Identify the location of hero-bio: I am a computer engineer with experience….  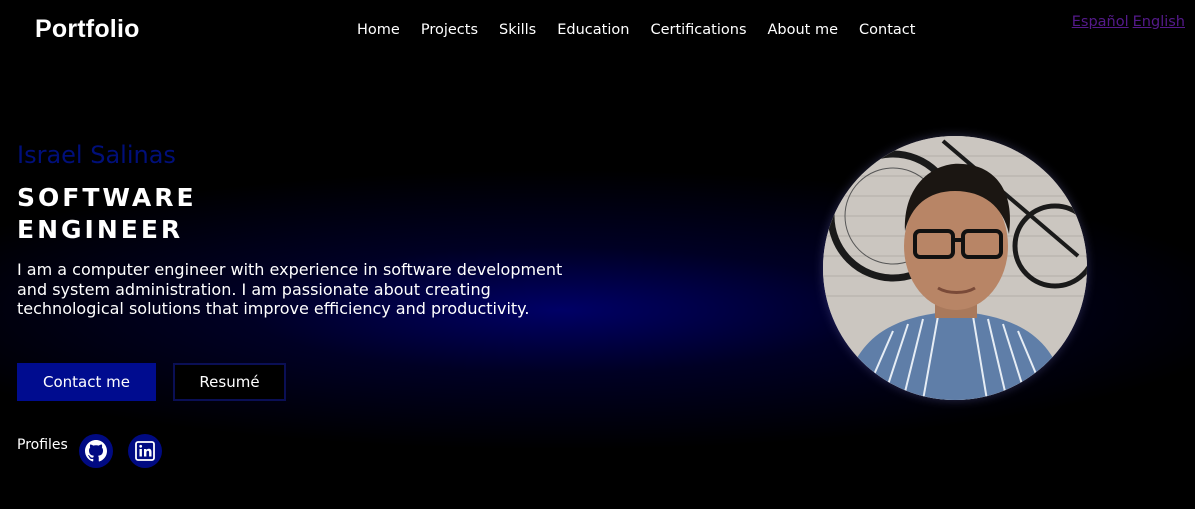
(290, 289).